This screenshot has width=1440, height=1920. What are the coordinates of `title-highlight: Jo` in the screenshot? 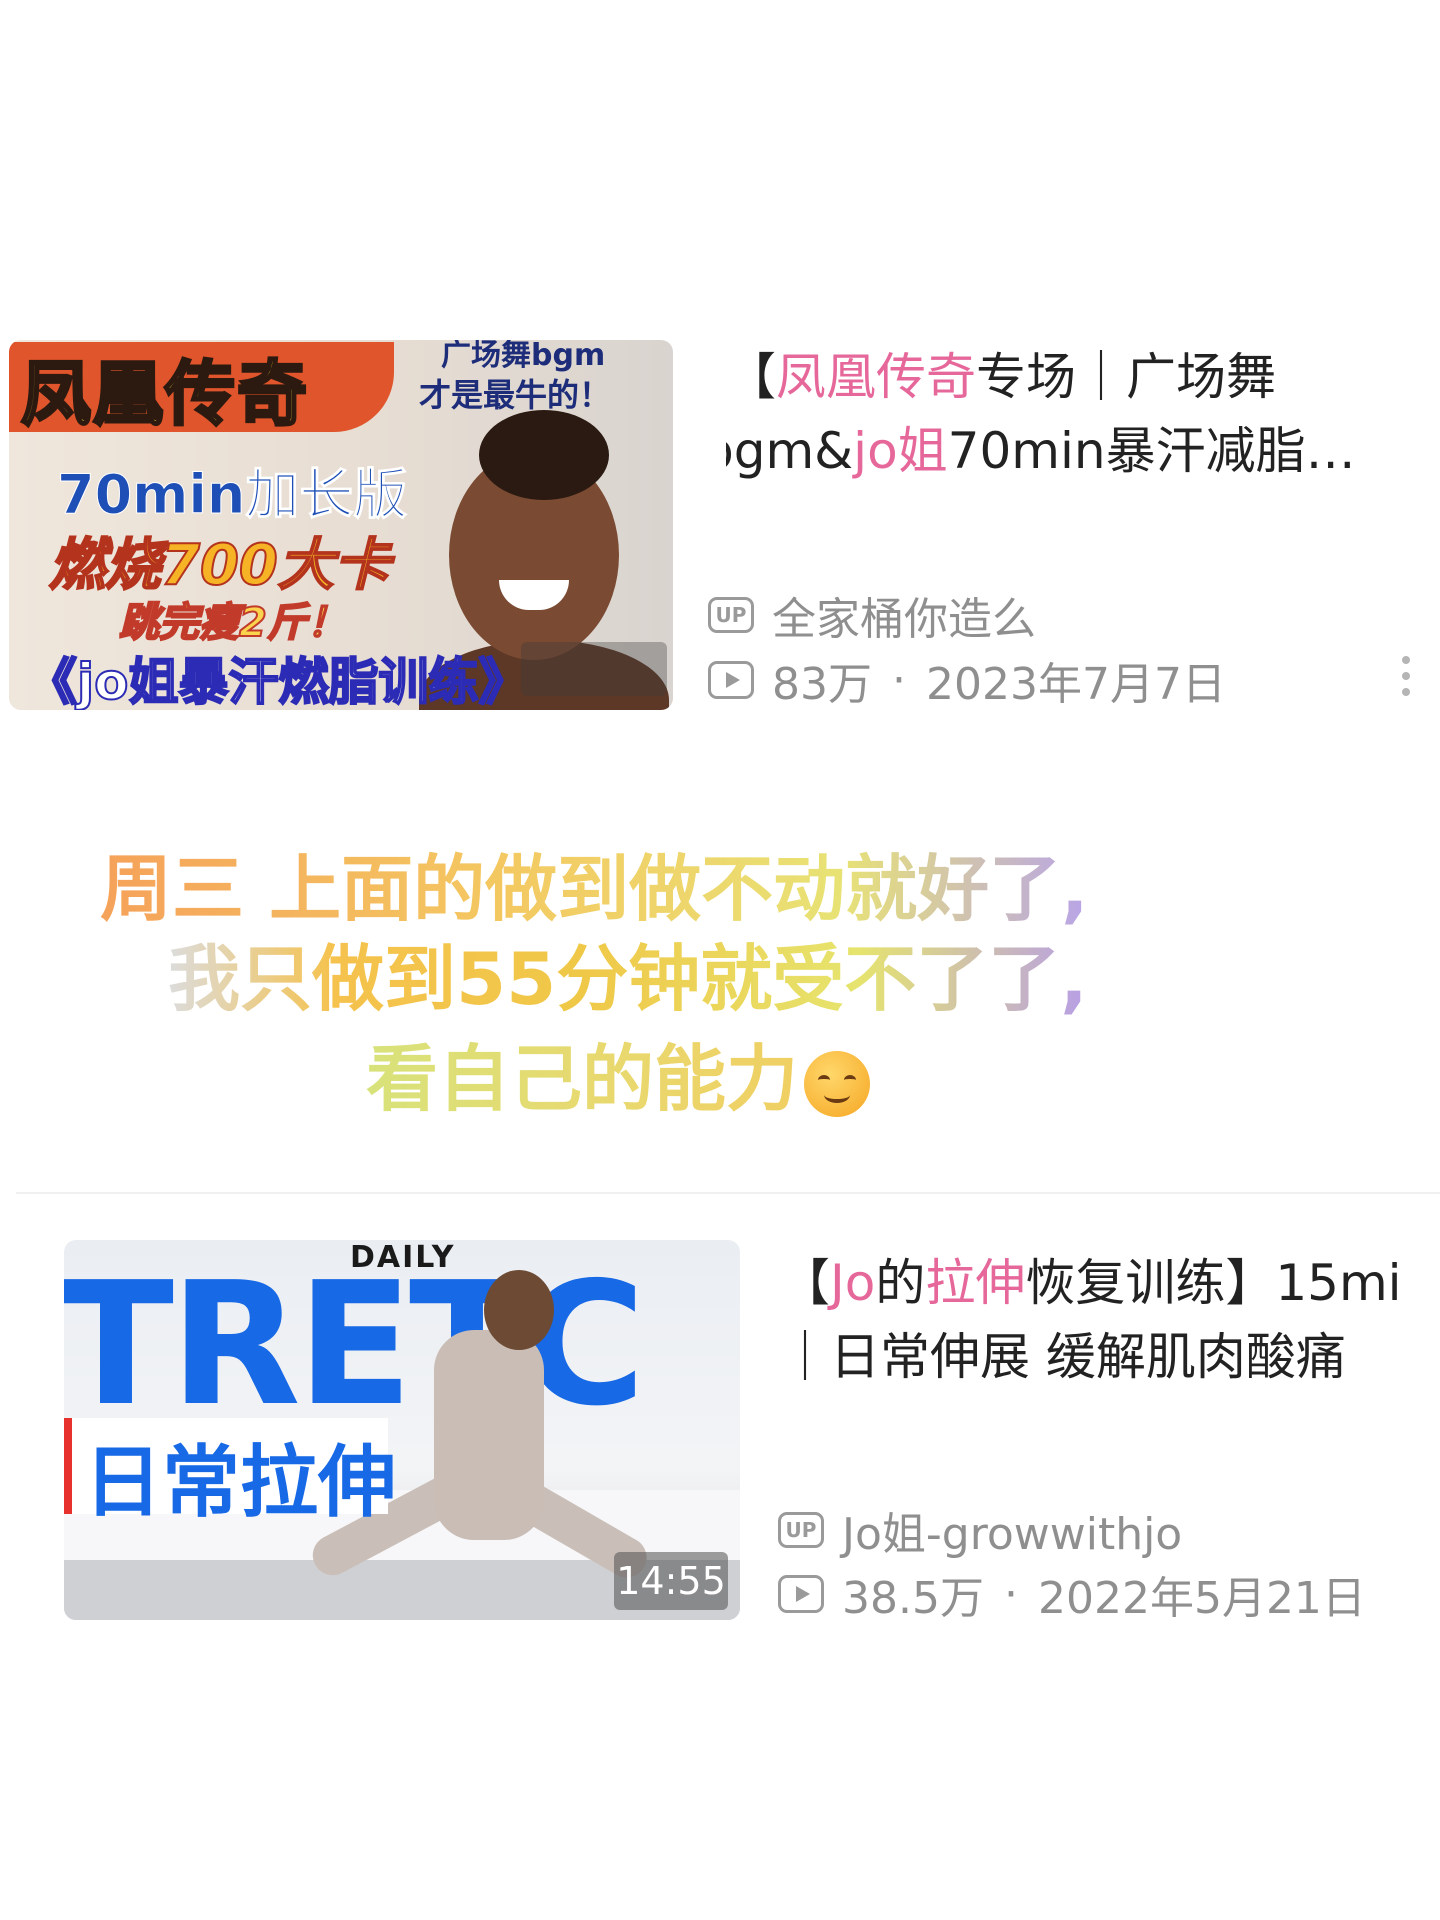 It's located at (853, 1283).